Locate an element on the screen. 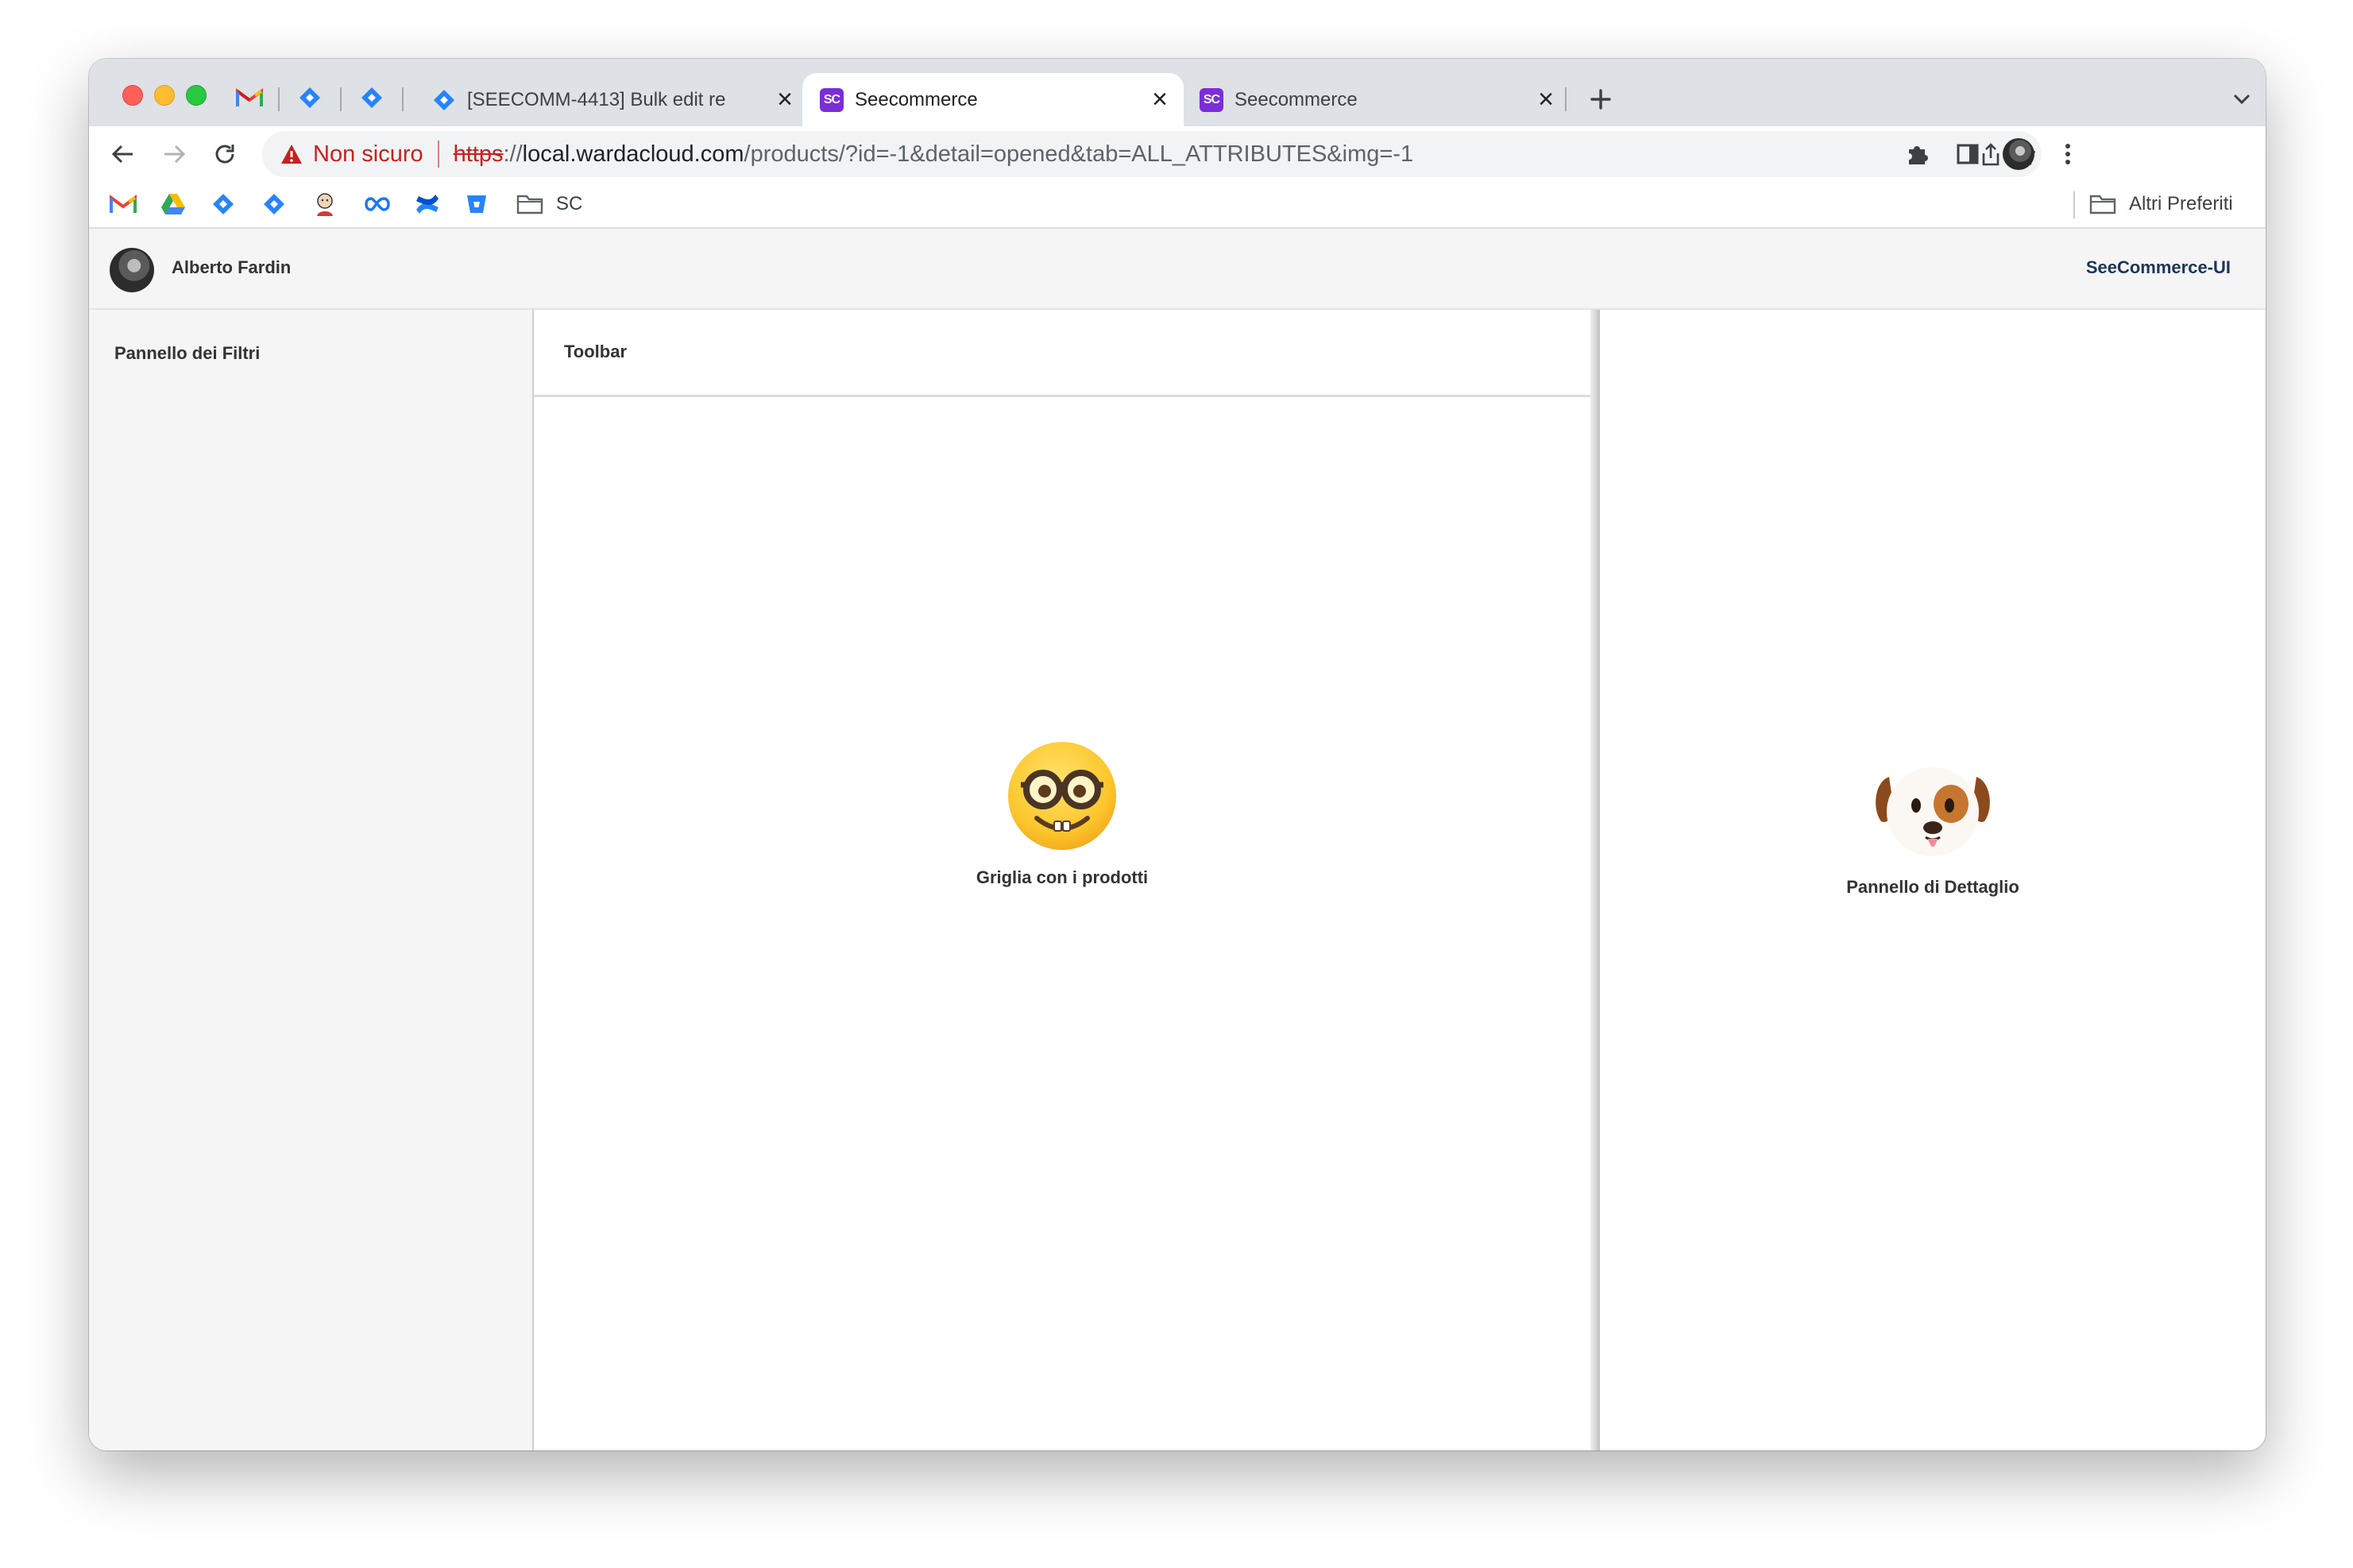  jenkins-icon is located at coordinates (325, 204).